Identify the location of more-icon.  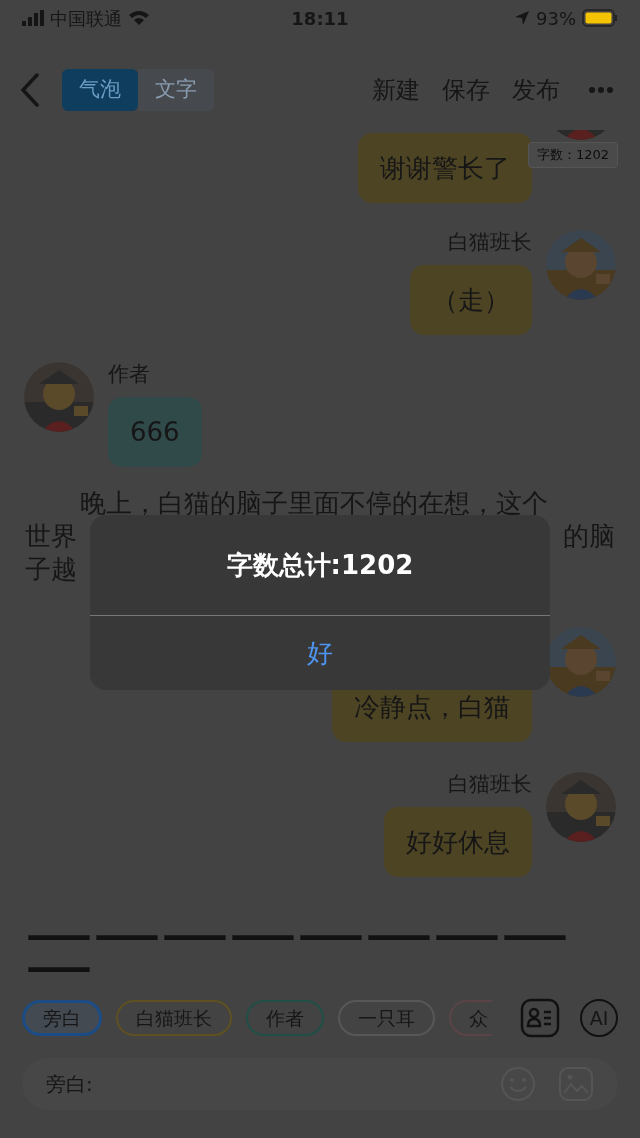
(601, 90).